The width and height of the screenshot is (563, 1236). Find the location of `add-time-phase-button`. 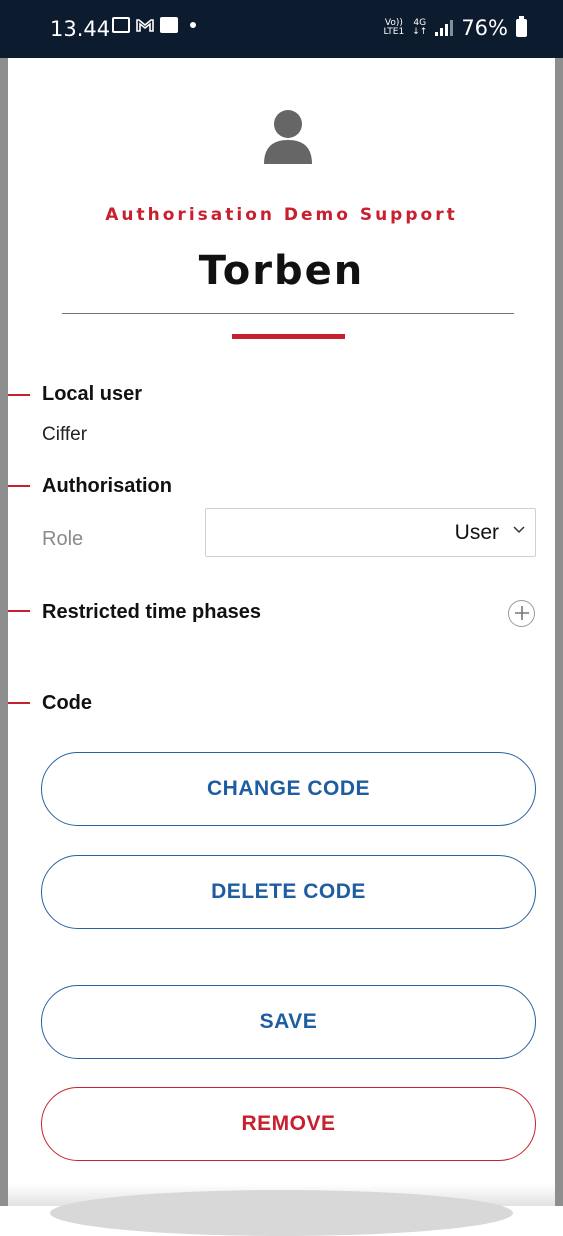

add-time-phase-button is located at coordinates (521, 613).